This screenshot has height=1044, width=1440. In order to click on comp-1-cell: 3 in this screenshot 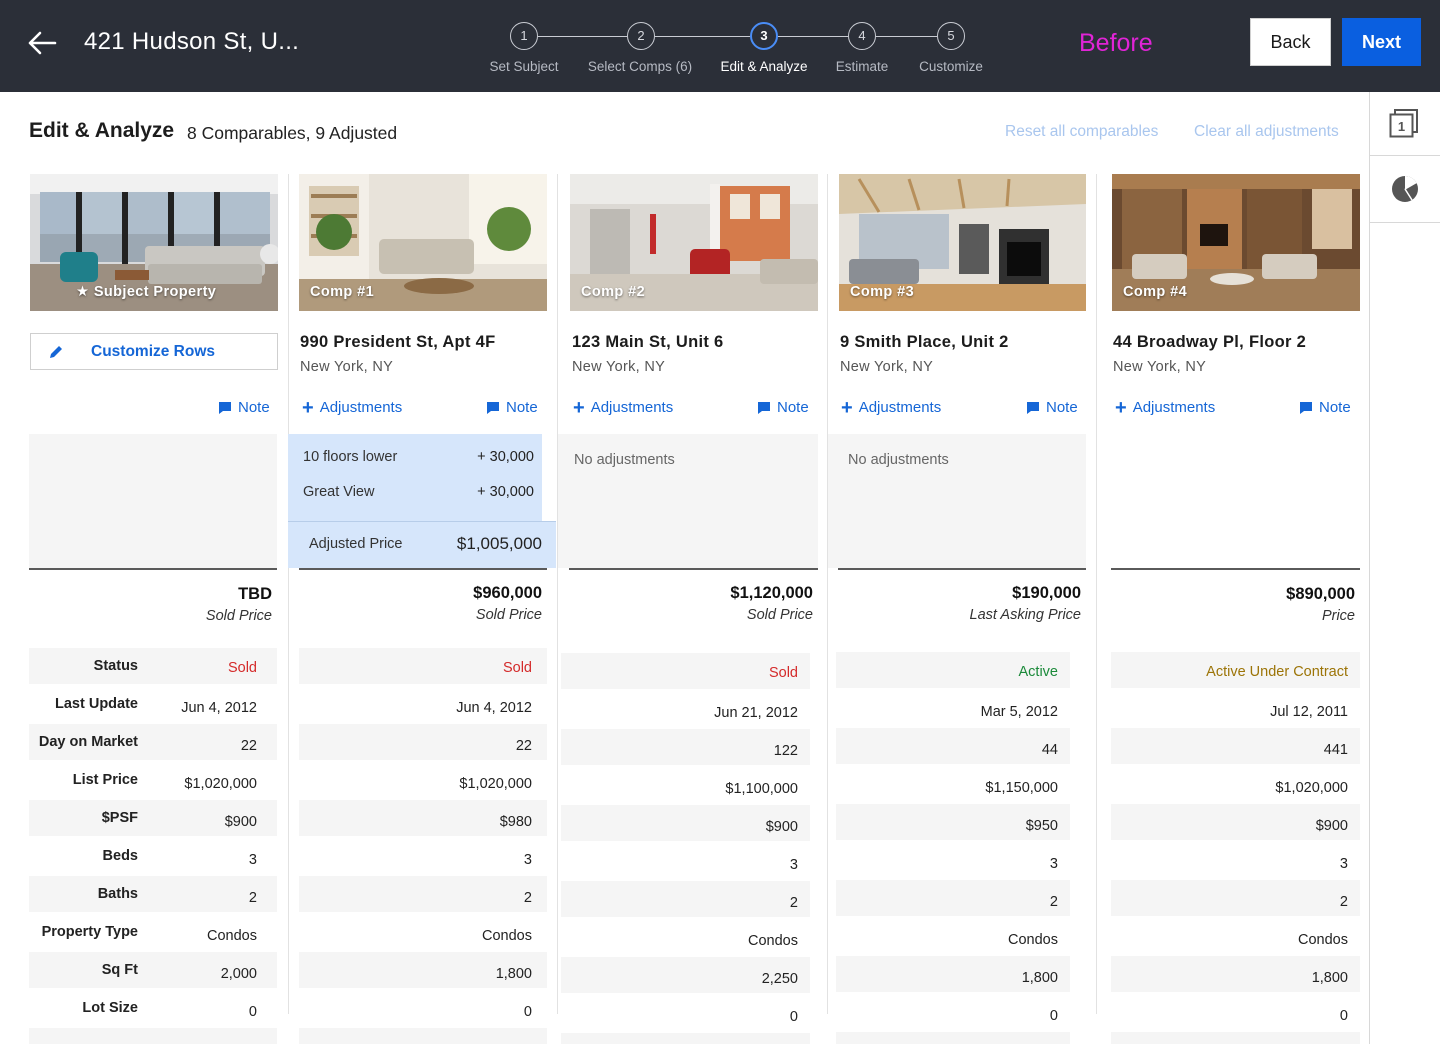, I will do `click(527, 860)`.